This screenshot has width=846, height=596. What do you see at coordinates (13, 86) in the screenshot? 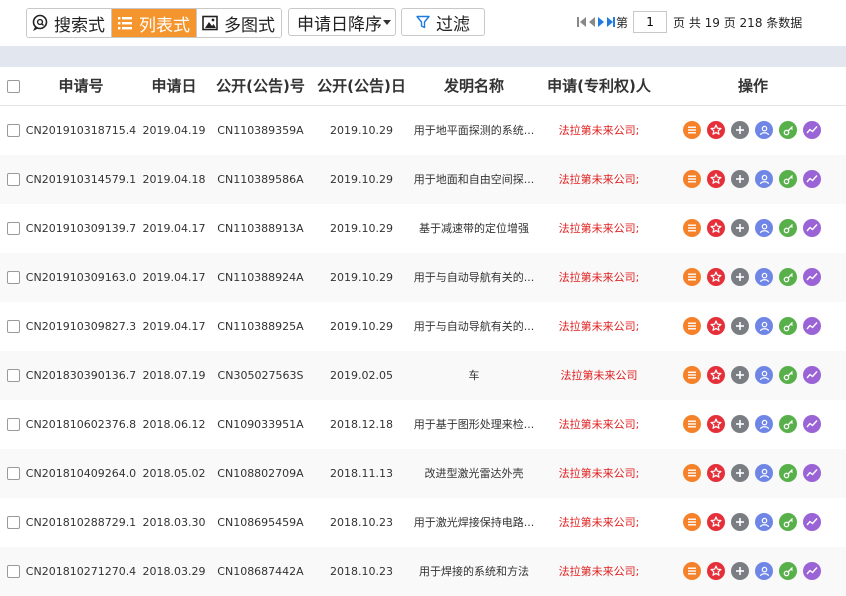
I see `select-all-checkbox` at bounding box center [13, 86].